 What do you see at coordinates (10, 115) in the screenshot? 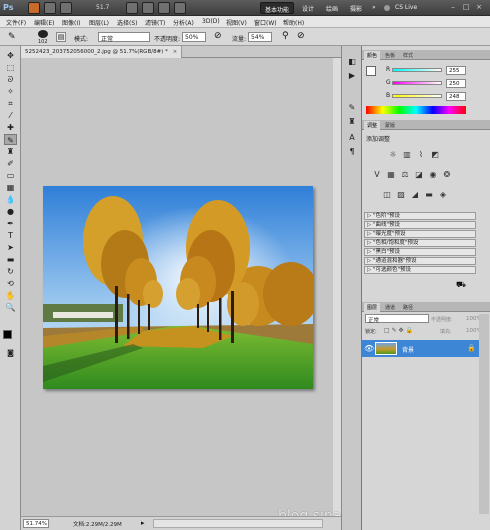
I see `eyedropper-tool-icon: ⁄` at bounding box center [10, 115].